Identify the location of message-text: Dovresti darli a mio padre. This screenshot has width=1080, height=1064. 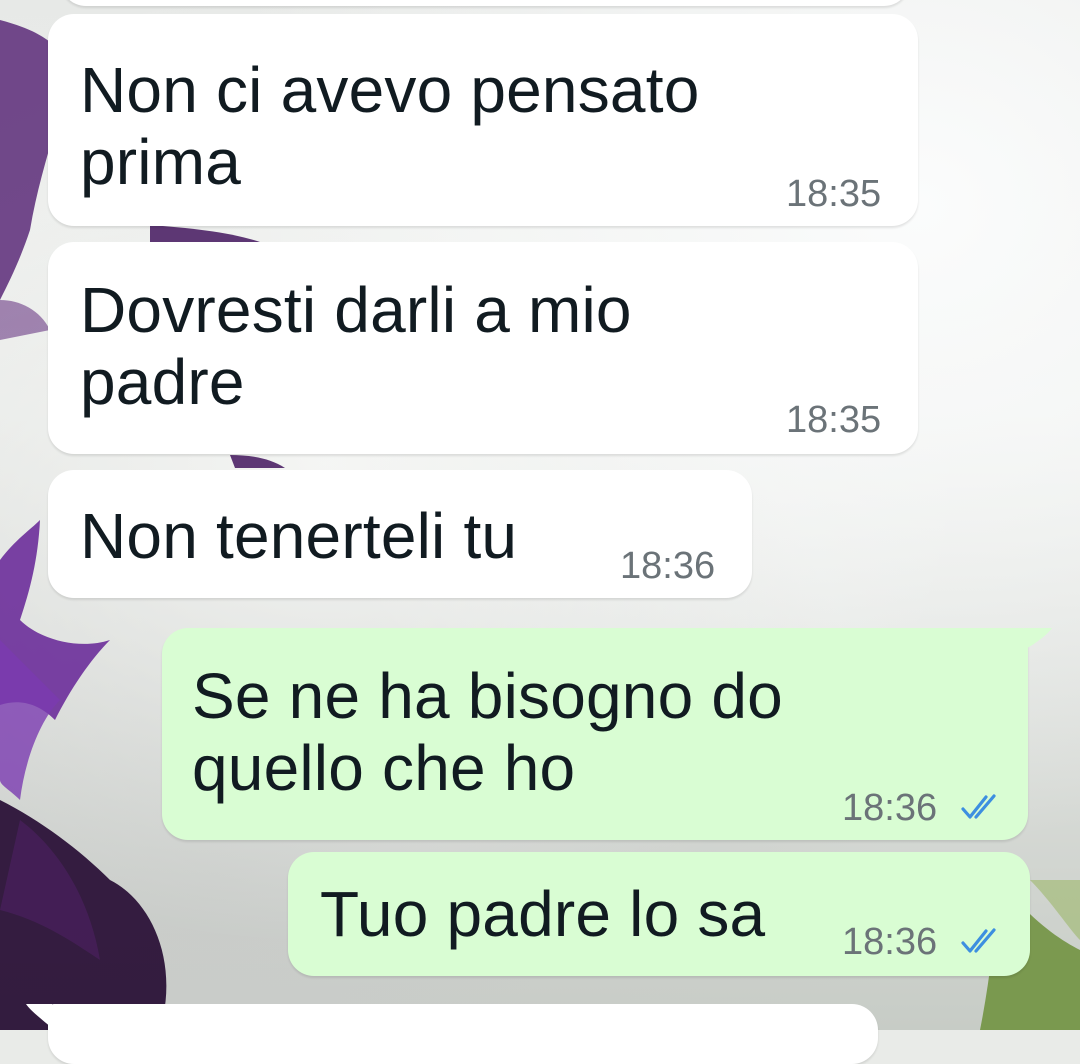
(356, 346).